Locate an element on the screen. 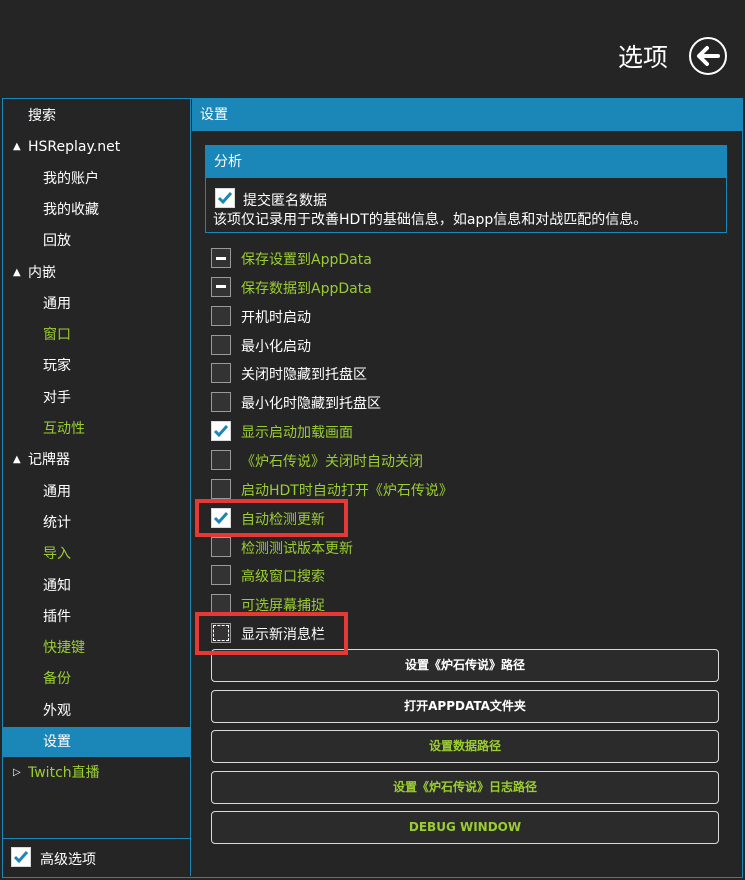  option-row: 显示启动加载画面 is located at coordinates (411, 431).